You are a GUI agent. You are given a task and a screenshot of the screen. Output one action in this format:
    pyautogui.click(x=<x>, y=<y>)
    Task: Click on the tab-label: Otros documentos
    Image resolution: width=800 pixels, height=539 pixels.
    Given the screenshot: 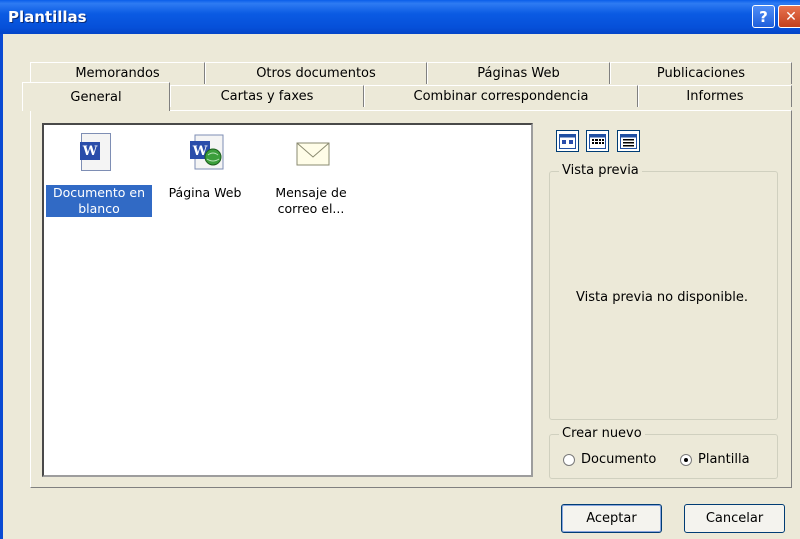 What is the action you would take?
    pyautogui.click(x=316, y=73)
    